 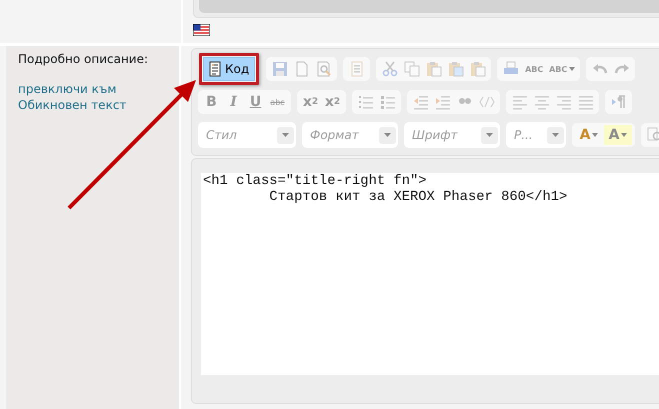 I want to click on text-direction-icon, so click(x=618, y=102).